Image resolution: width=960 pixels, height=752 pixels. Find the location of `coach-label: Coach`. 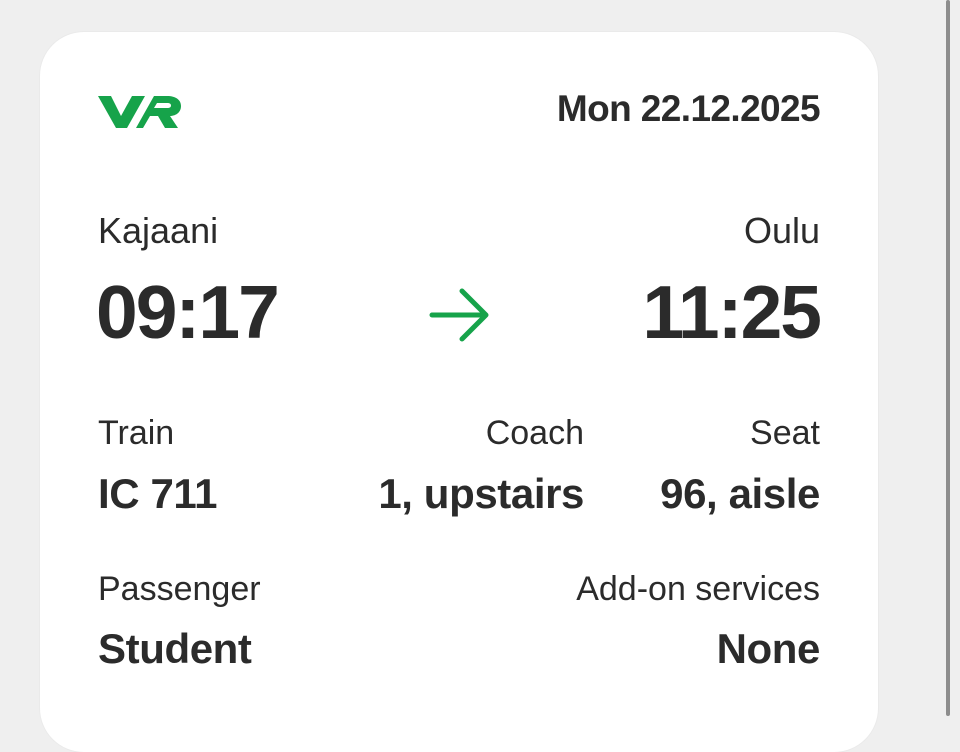

coach-label: Coach is located at coordinates (534, 433).